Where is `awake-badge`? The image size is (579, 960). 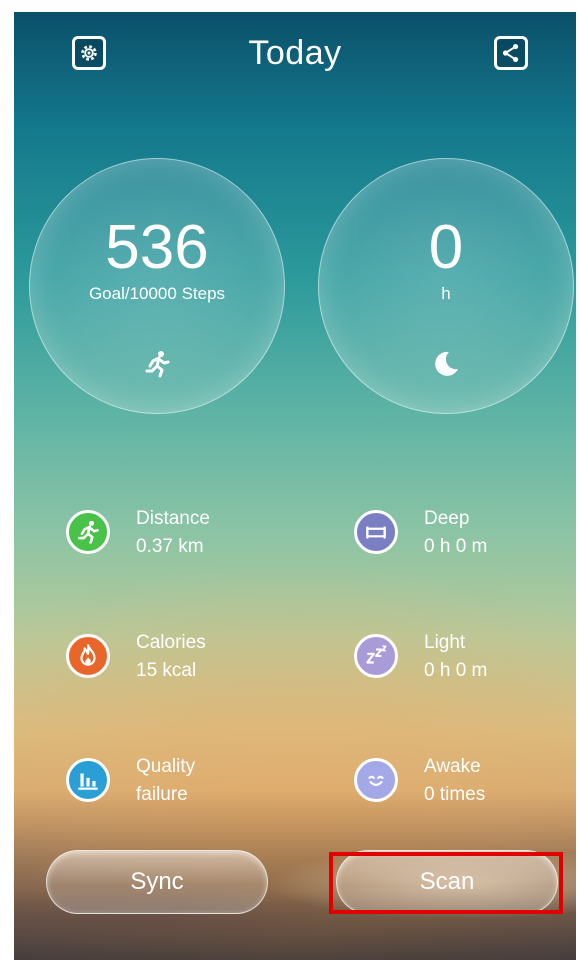 awake-badge is located at coordinates (376, 780).